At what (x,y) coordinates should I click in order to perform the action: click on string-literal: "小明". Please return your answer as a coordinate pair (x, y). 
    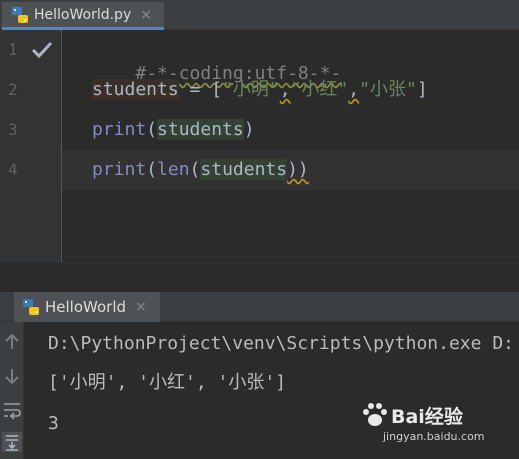
    Looking at the image, I should click on (251, 89).